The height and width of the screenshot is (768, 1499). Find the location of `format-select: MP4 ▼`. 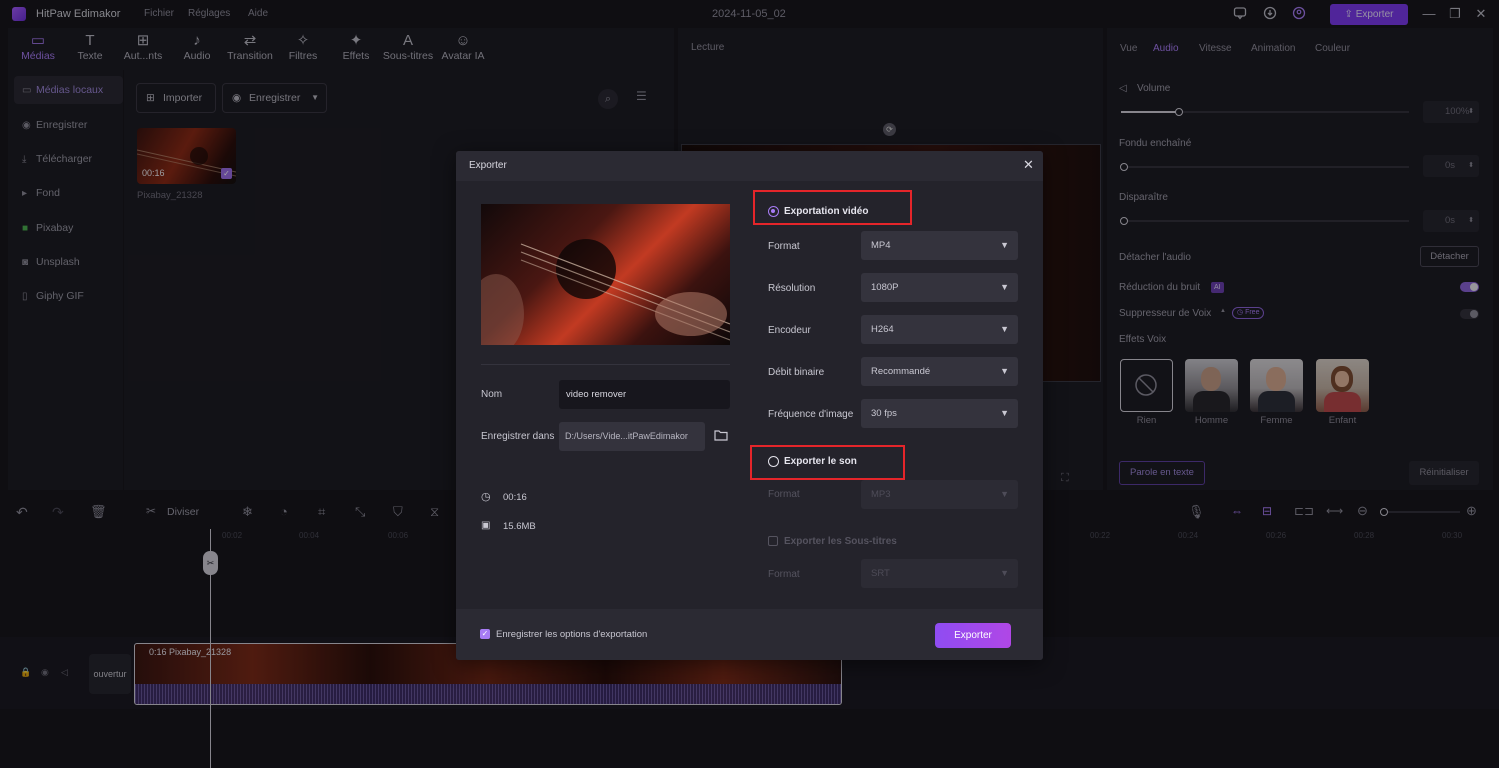

format-select: MP4 ▼ is located at coordinates (939, 245).